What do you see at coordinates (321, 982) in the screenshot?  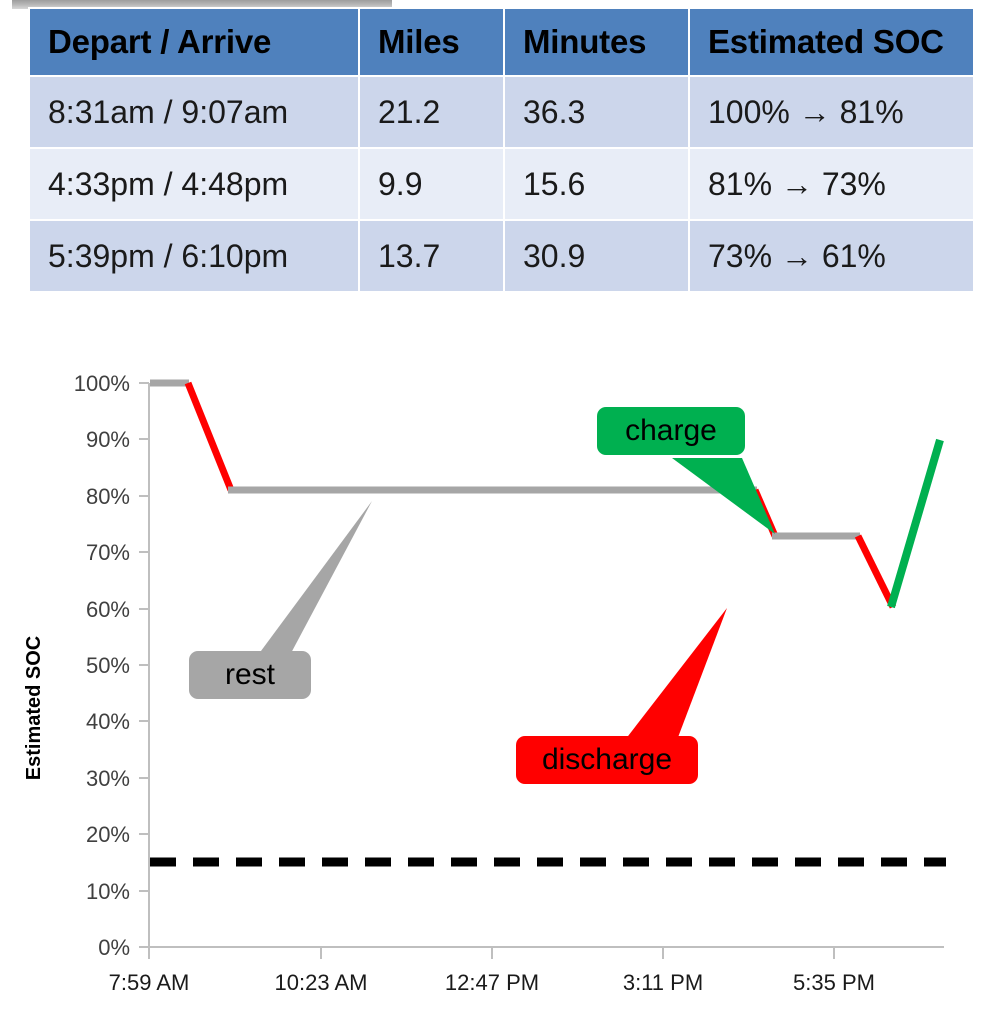 I see `x-tick-label: 10:23 AM` at bounding box center [321, 982].